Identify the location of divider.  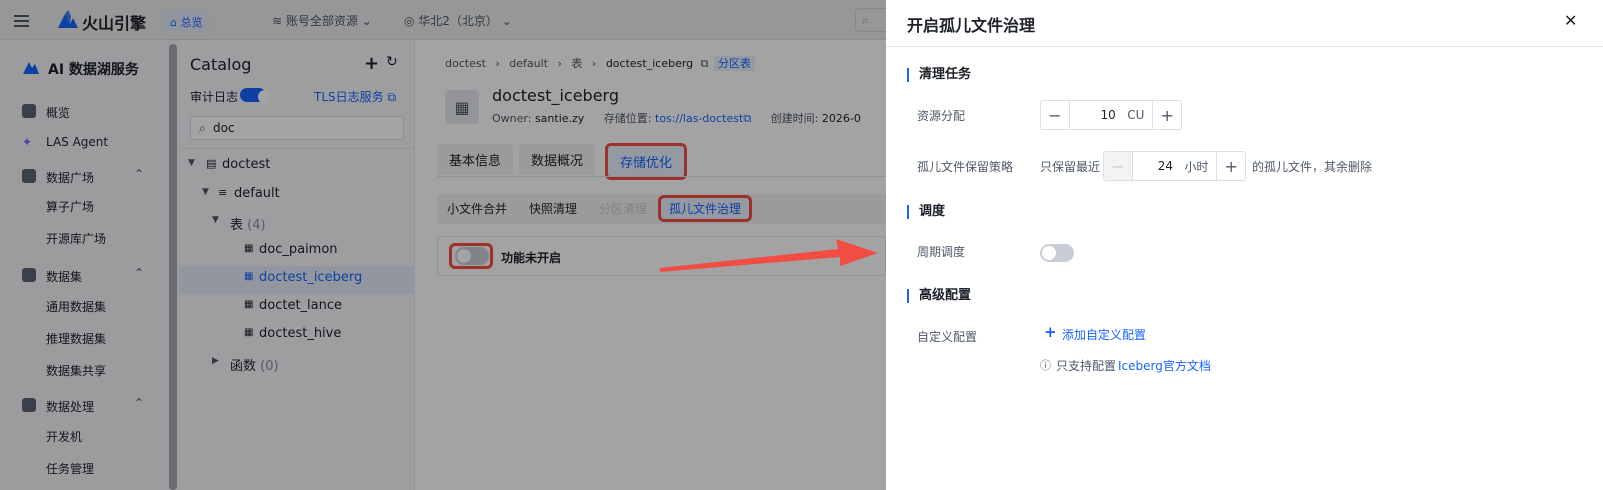
(1244, 46).